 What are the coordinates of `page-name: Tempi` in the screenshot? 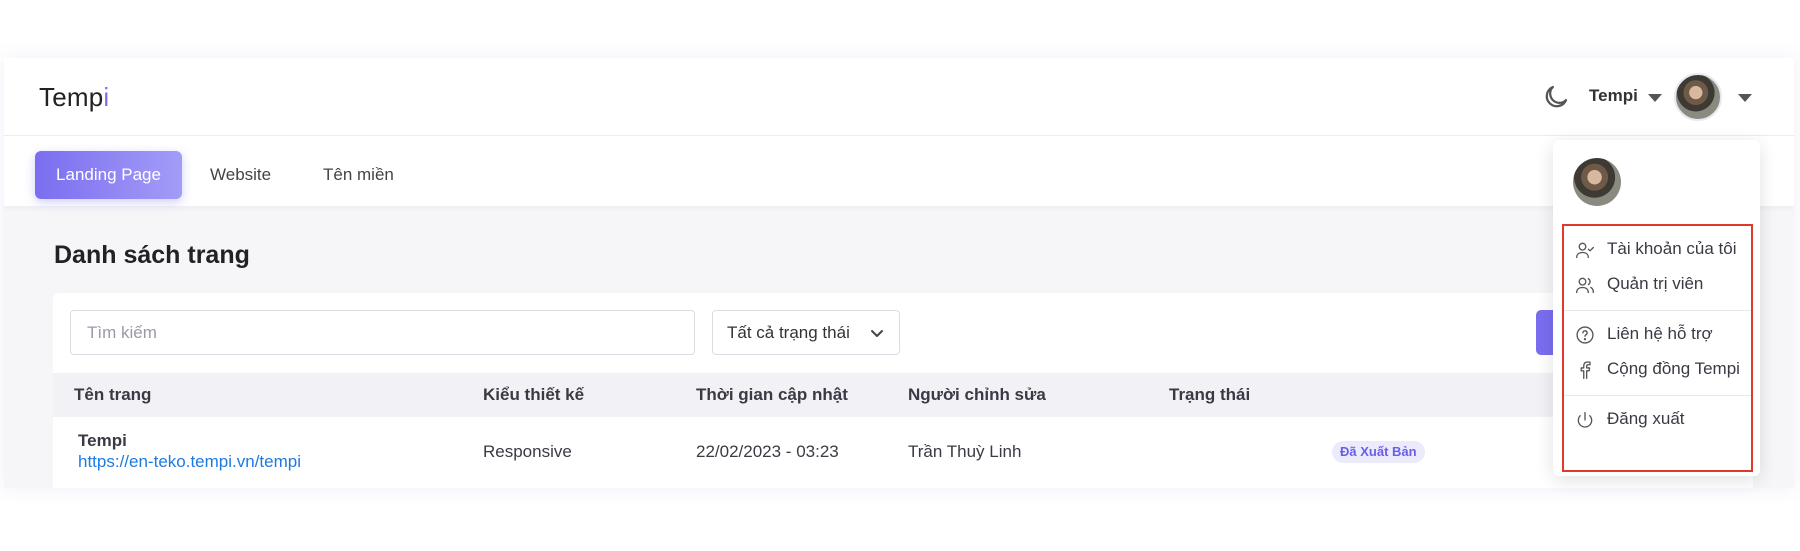 It's located at (102, 441).